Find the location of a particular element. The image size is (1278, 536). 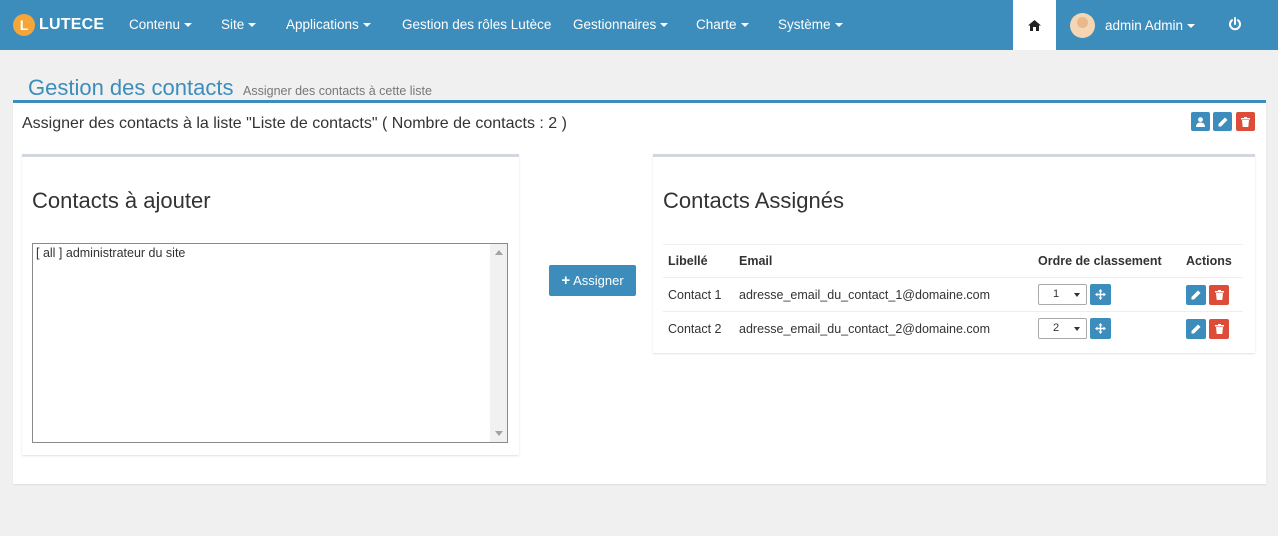

nav-menu-label: Contenu is located at coordinates (155, 24).